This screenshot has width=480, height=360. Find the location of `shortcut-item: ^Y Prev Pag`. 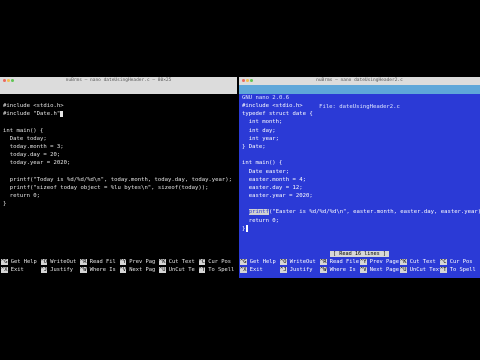

shortcut-item: ^Y Prev Pag is located at coordinates (137, 262).